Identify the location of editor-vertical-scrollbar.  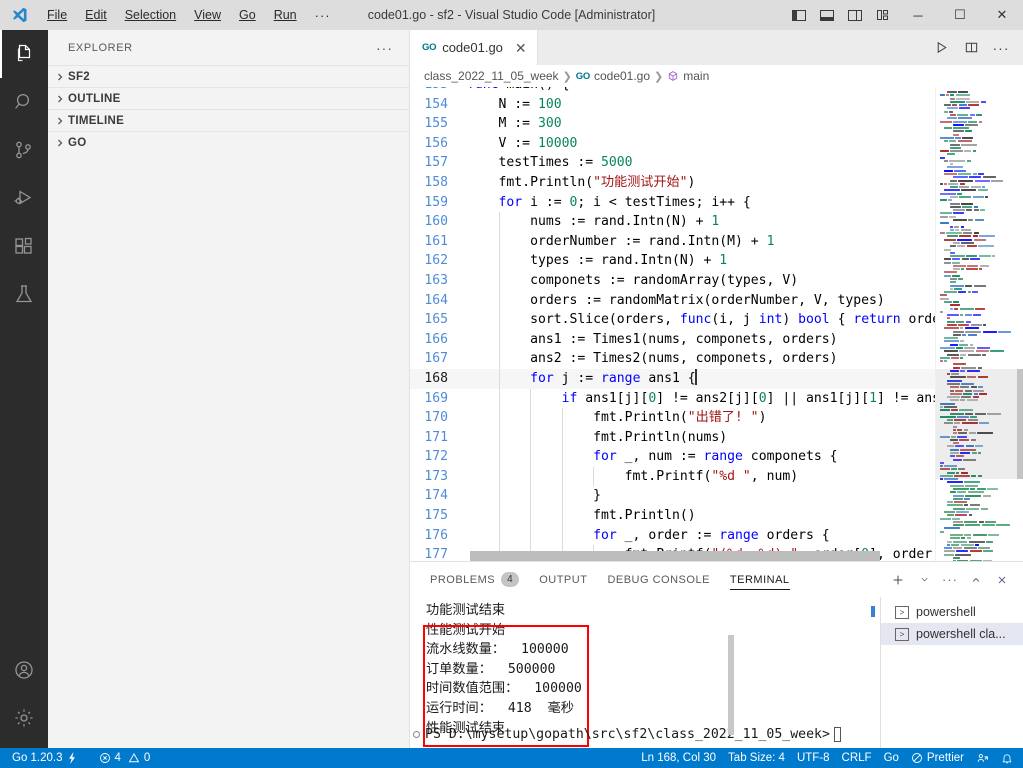
(1020, 424).